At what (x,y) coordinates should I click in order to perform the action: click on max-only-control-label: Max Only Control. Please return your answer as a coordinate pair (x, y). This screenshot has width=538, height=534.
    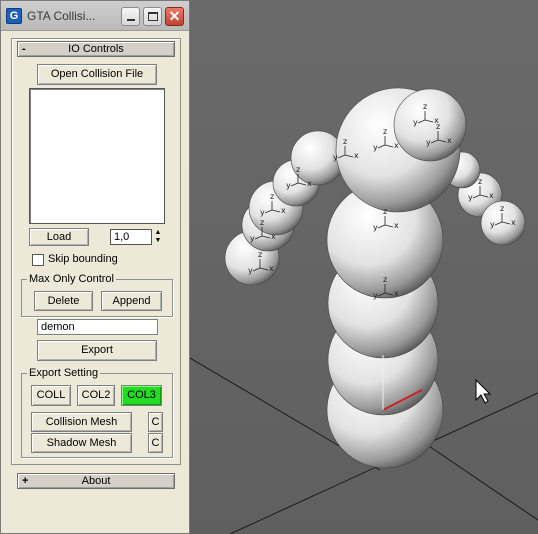
    Looking at the image, I should click on (71, 279).